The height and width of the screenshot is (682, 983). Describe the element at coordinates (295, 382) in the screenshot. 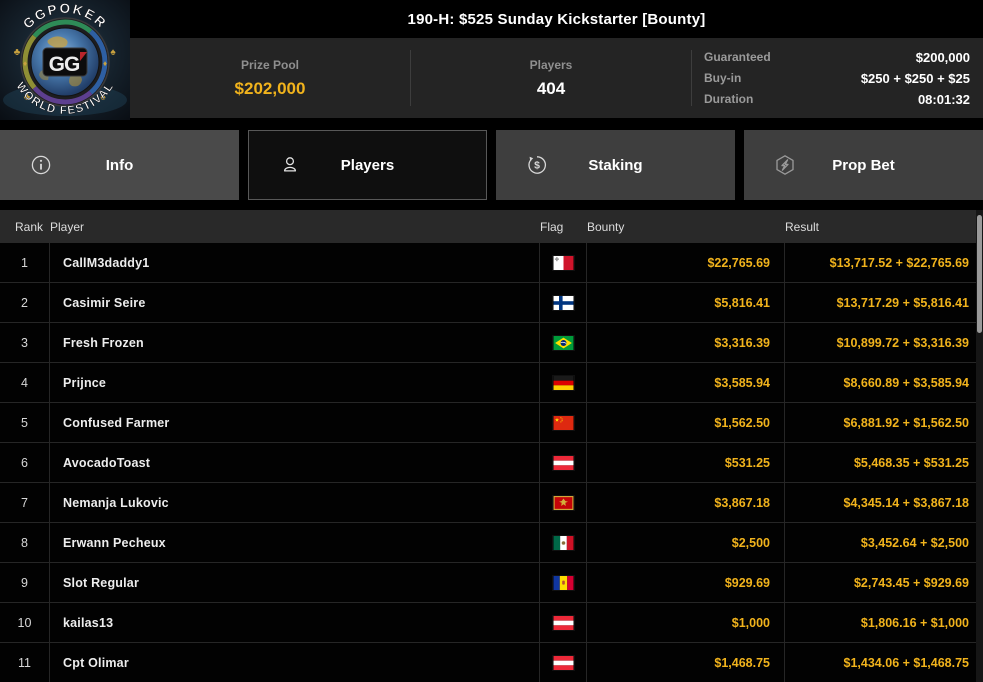

I see `player-name: Prijnce` at that location.